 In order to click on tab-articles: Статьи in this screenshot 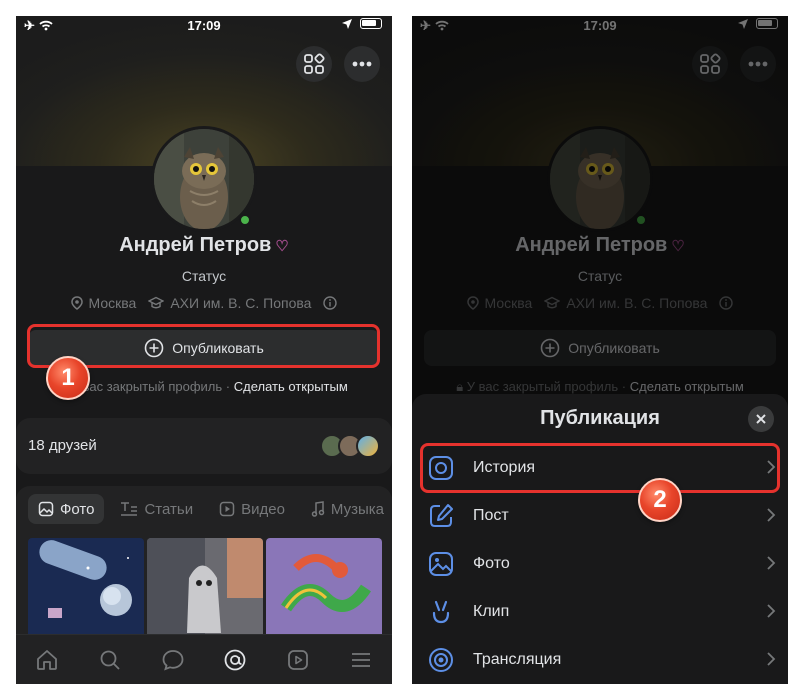, I will do `click(156, 509)`.